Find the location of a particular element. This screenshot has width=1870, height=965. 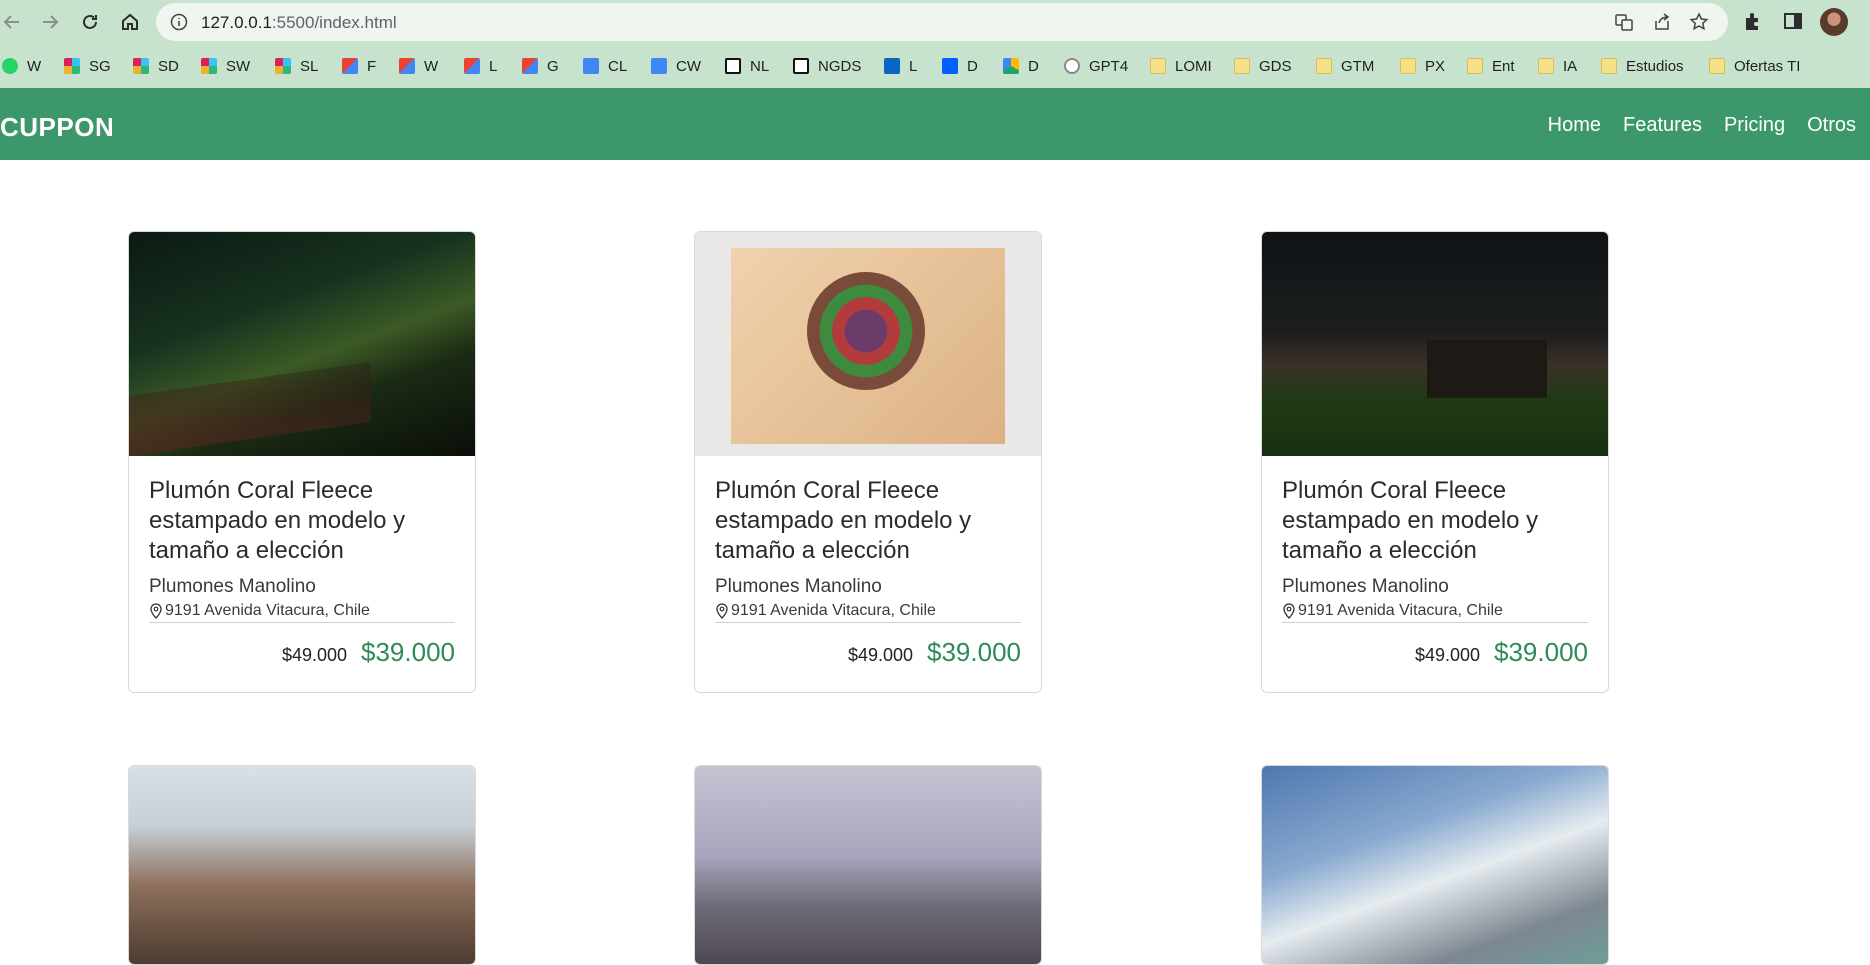

share-icon is located at coordinates (1663, 23).